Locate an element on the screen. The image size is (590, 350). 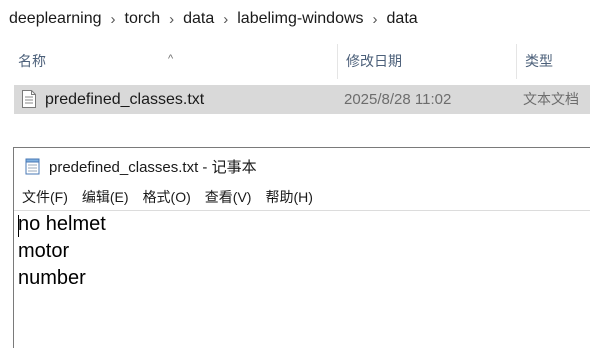
column-header-name-label: 名称 is located at coordinates (32, 61).